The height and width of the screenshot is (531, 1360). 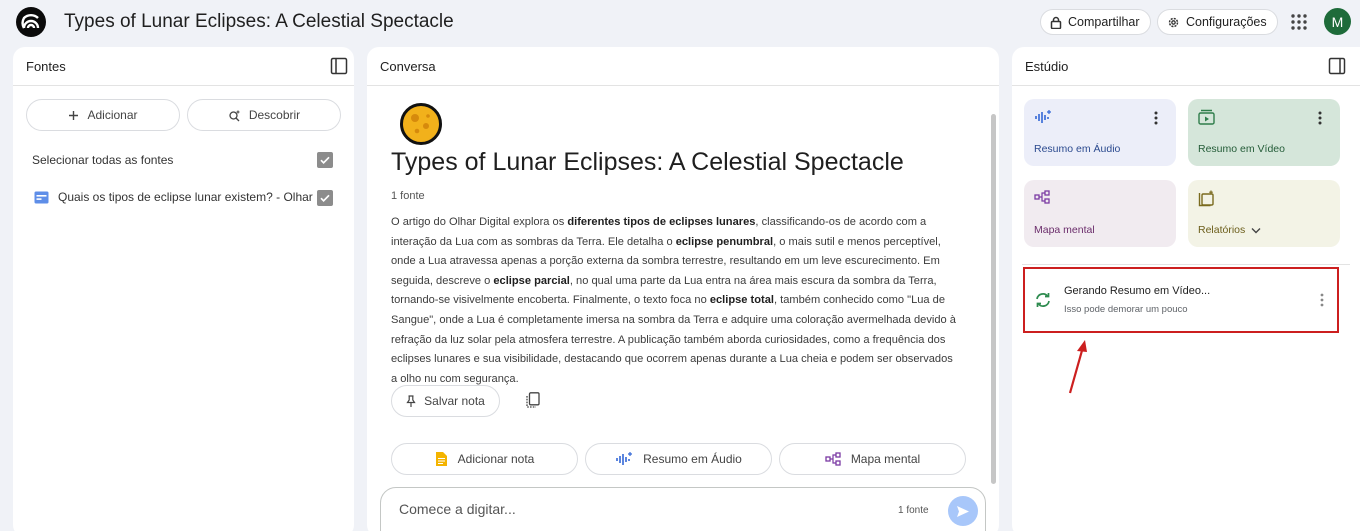 I want to click on select-all-checkbox, so click(x=325, y=160).